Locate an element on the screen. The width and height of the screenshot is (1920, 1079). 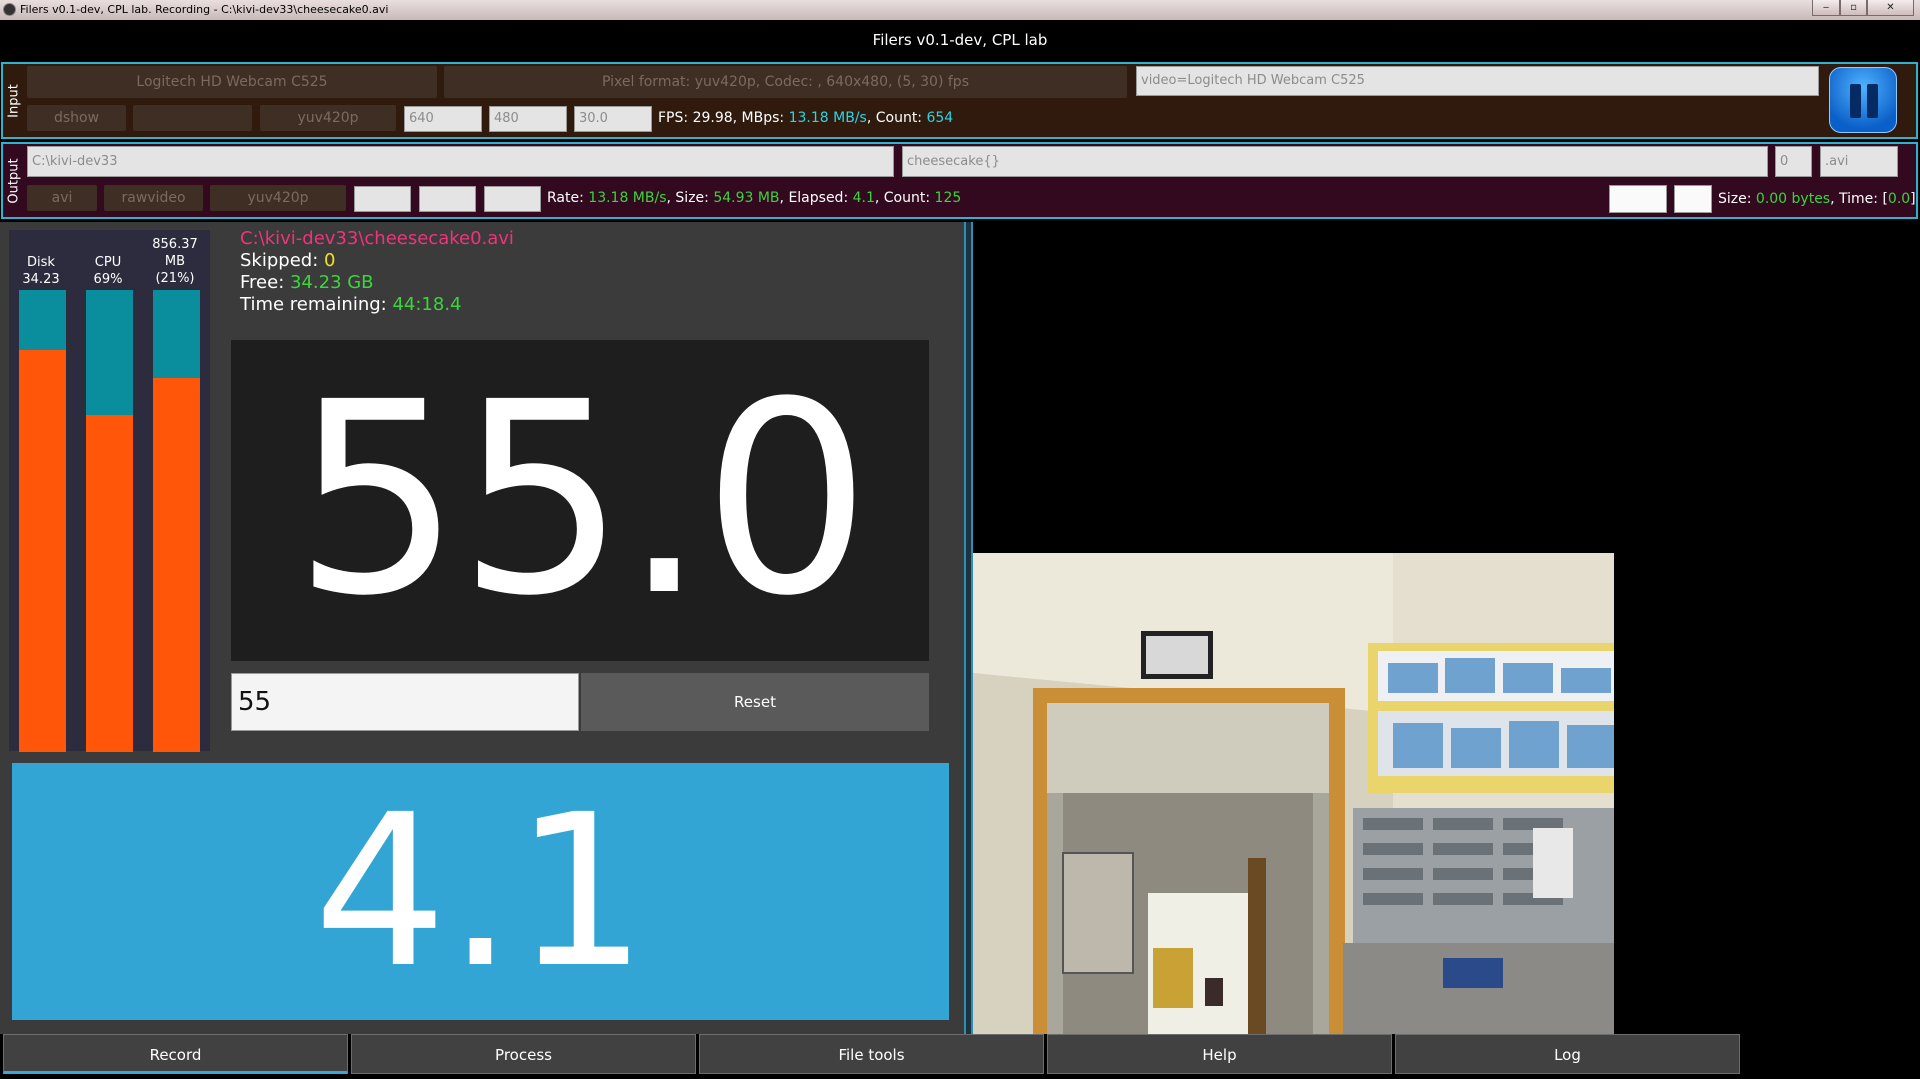
output-index-field: 0 is located at coordinates (1793, 161).